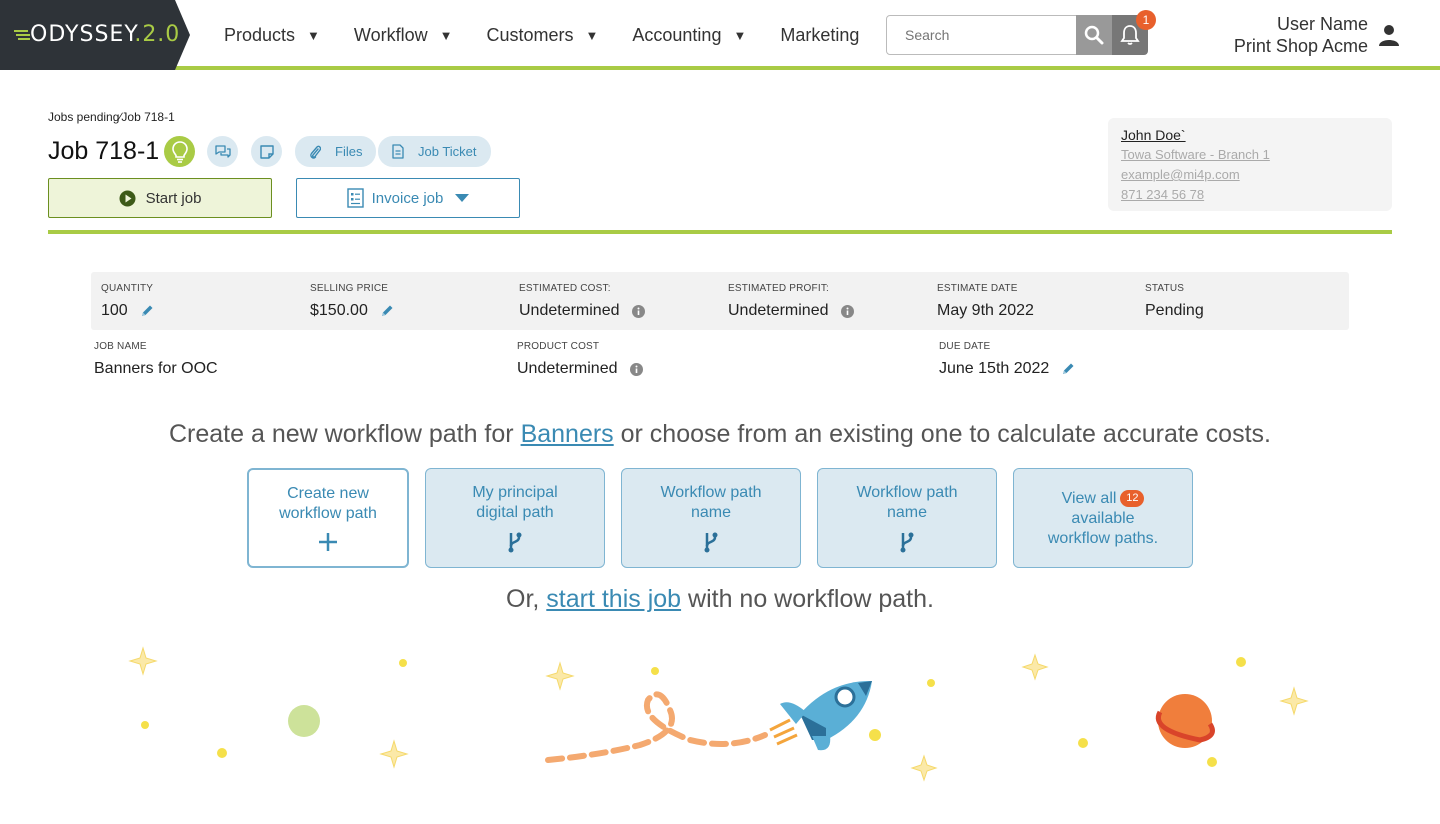 Image resolution: width=1440 pixels, height=824 pixels. Describe the element at coordinates (1130, 35) in the screenshot. I see `bell-icon` at that location.